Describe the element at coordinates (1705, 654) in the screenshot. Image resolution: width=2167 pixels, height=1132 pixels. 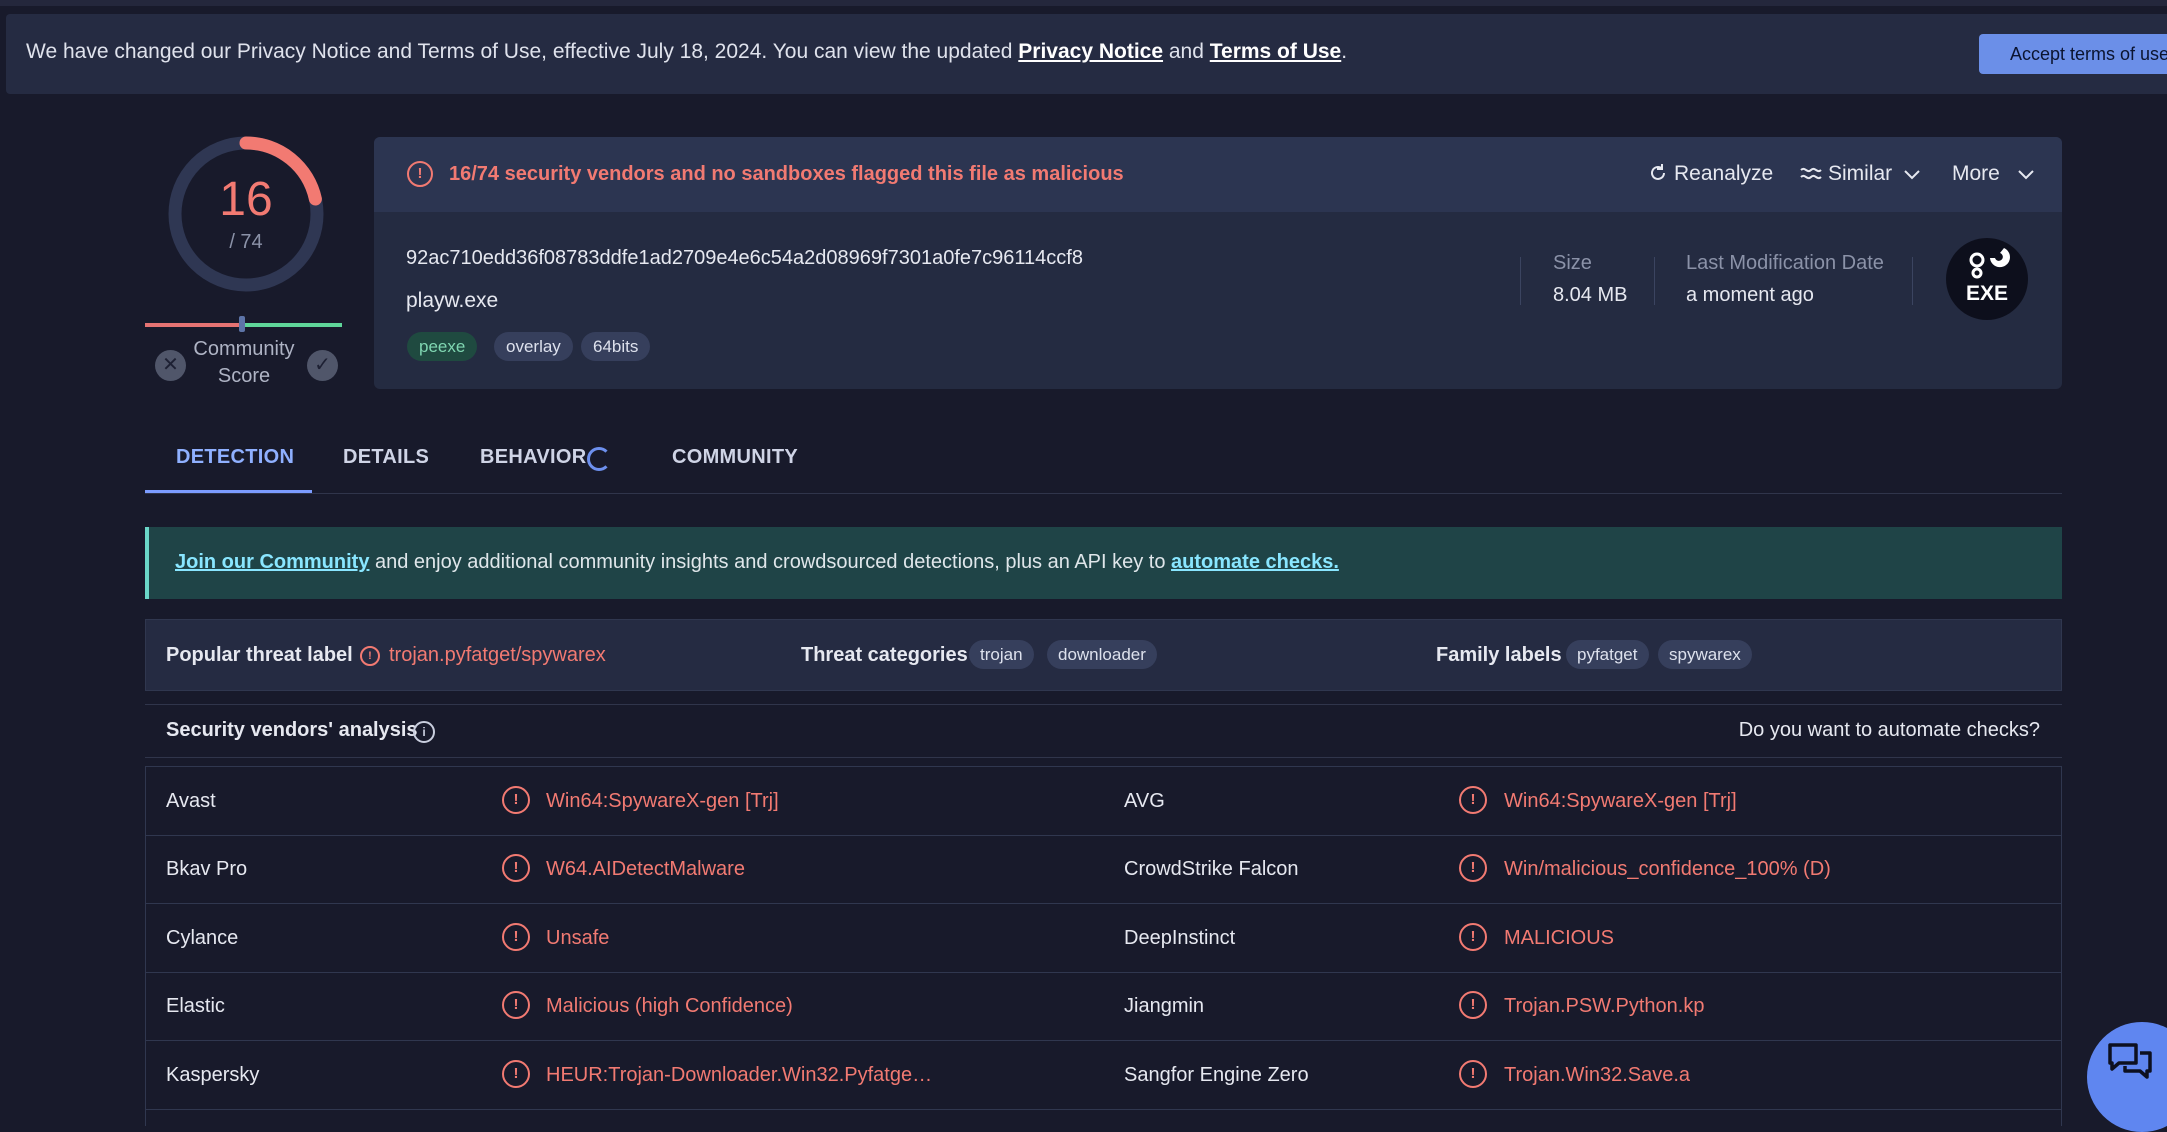
I see `family-spywarex: spywarex` at that location.